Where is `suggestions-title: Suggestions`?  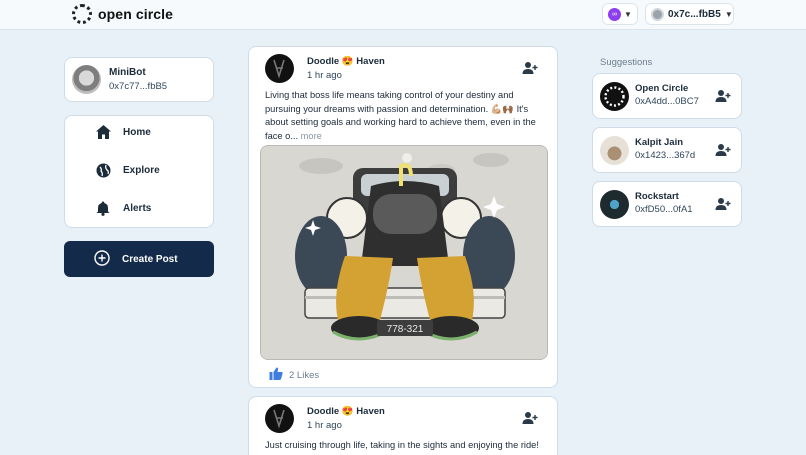
suggestions-title: Suggestions is located at coordinates (626, 62).